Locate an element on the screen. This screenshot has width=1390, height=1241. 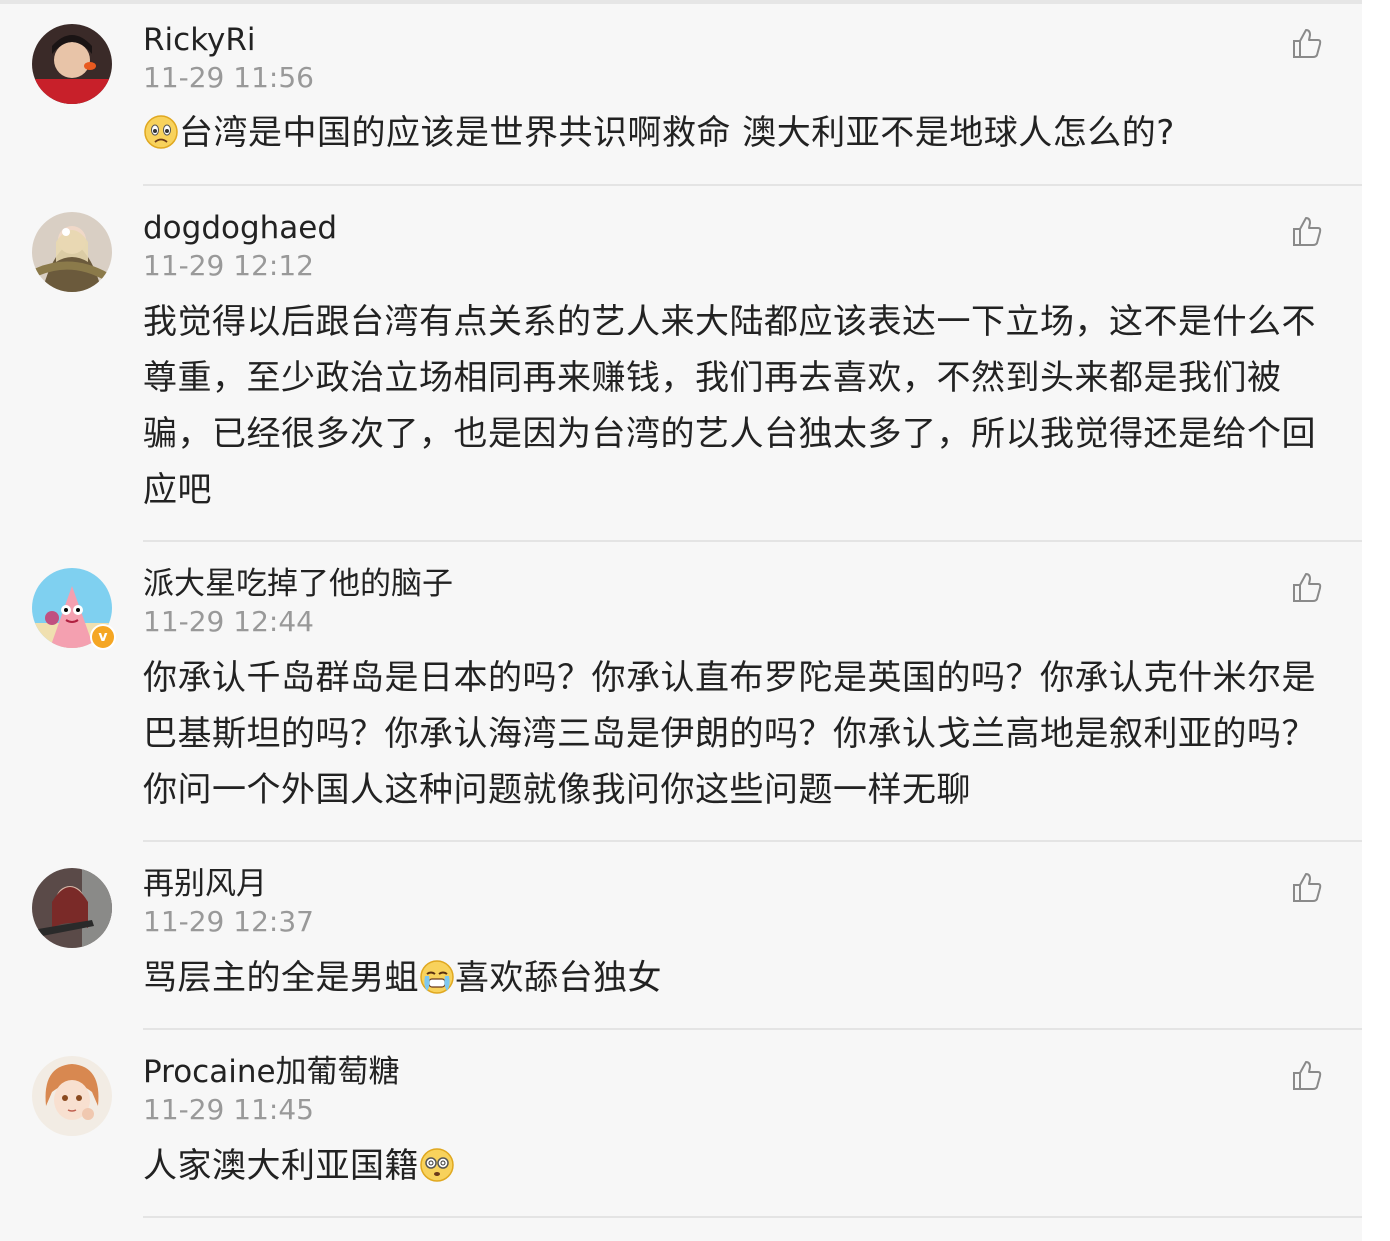
dizzy-eyes-emoji is located at coordinates (437, 1163).